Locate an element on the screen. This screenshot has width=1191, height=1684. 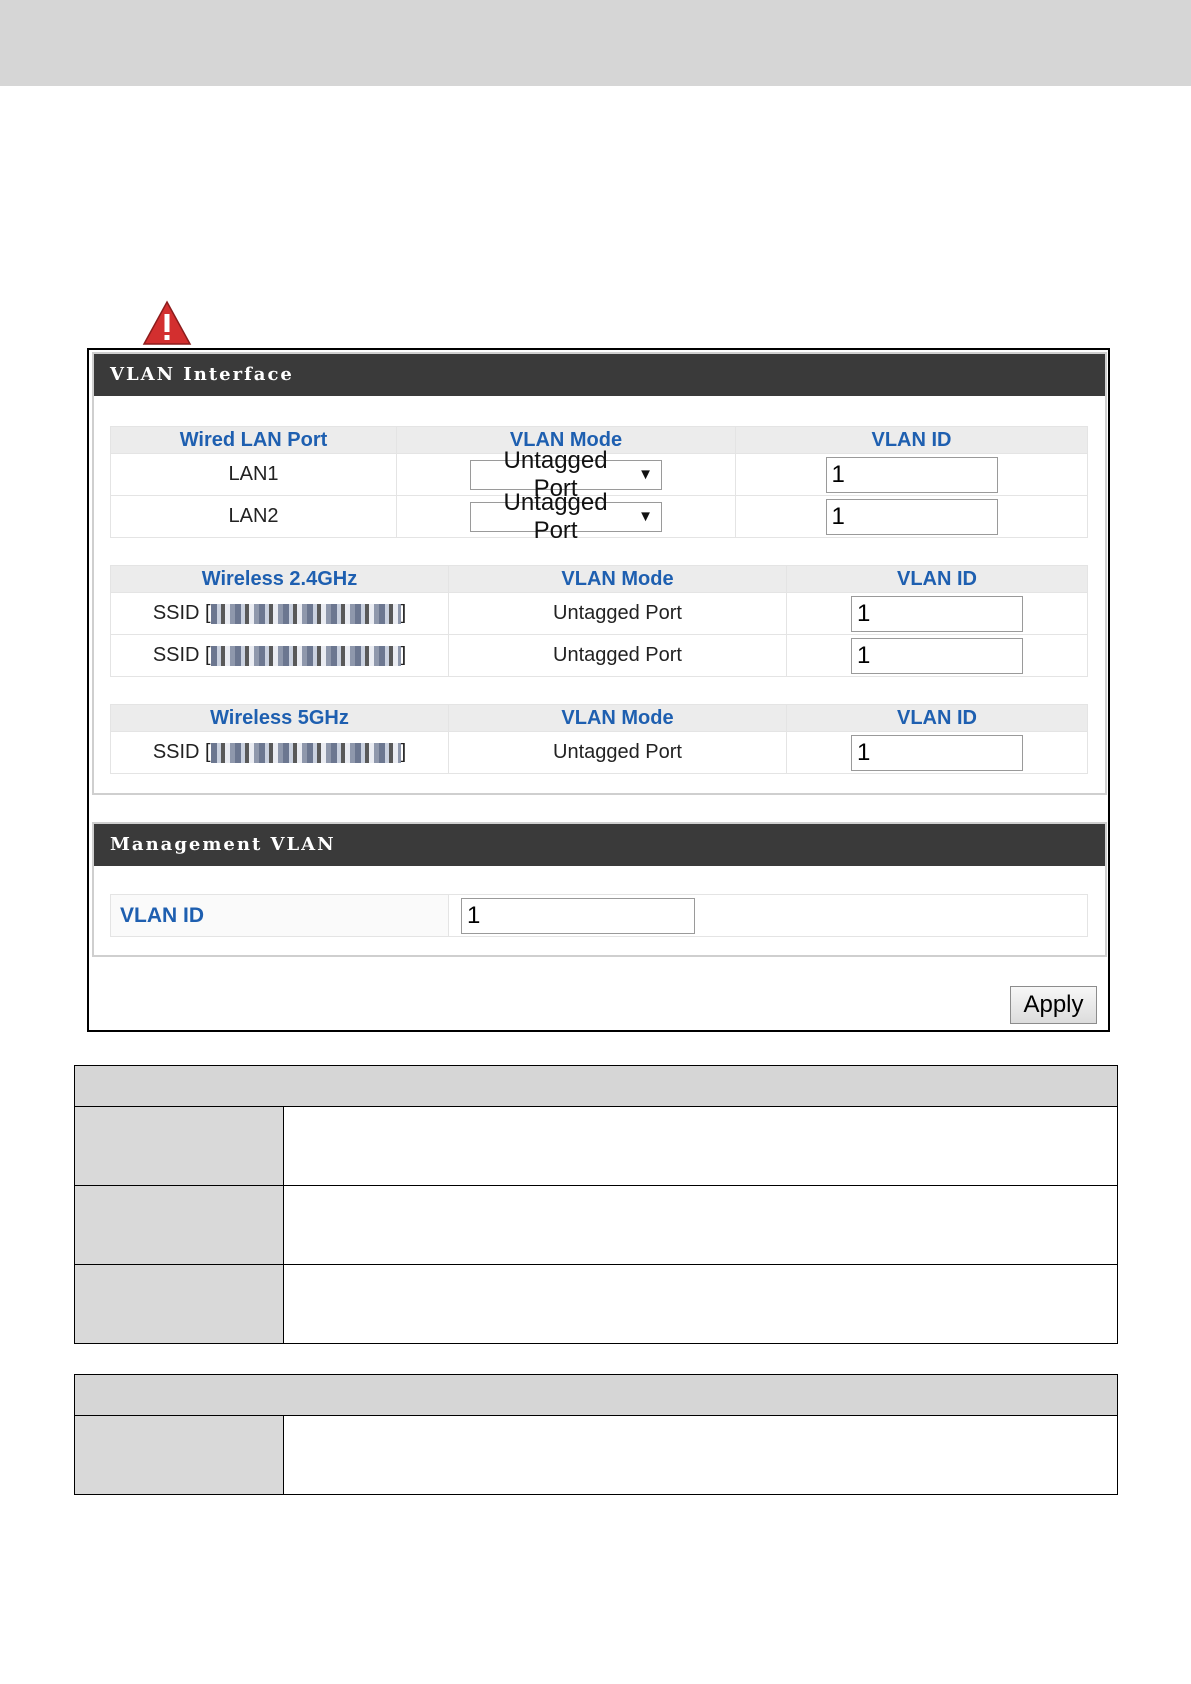
column-header-wireless-5: Wireless 5GHz is located at coordinates (279, 718).